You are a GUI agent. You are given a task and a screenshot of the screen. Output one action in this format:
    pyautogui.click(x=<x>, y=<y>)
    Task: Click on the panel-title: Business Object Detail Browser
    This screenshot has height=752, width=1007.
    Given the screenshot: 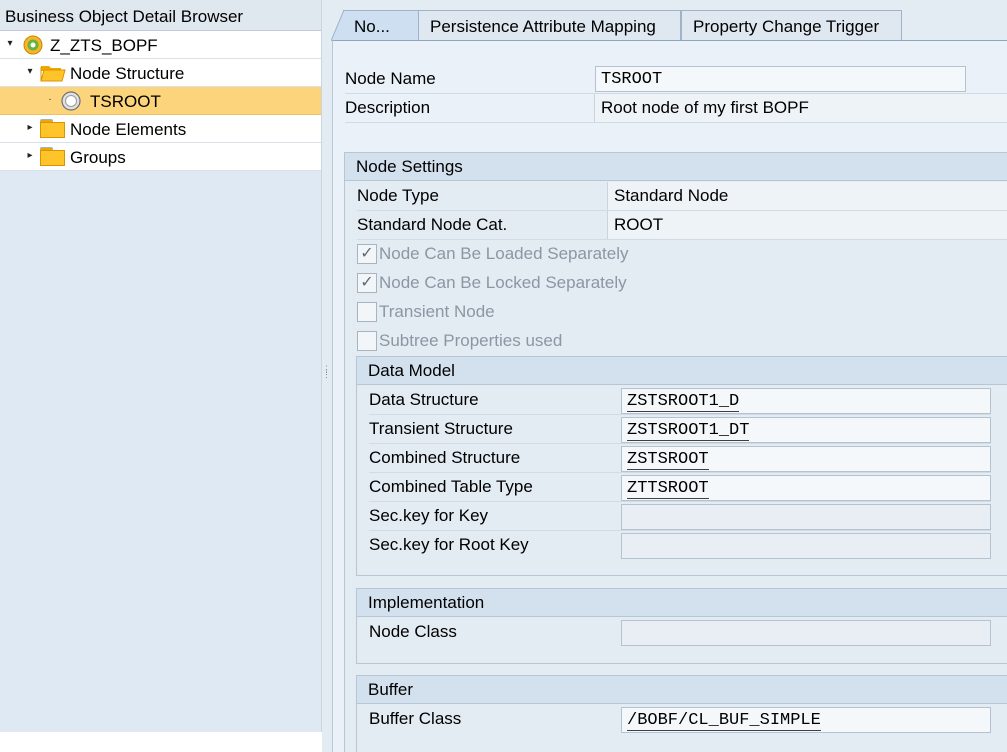 What is the action you would take?
    pyautogui.click(x=160, y=15)
    